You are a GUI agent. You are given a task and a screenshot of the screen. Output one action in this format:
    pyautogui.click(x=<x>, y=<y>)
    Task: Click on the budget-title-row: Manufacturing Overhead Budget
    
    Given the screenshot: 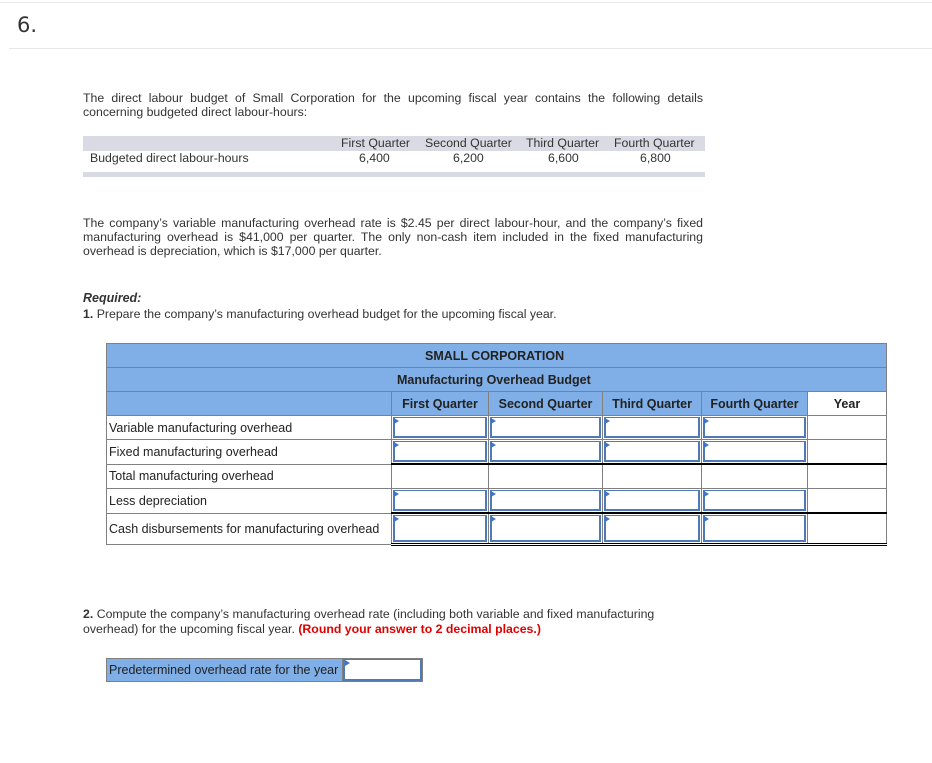 What is the action you would take?
    pyautogui.click(x=496, y=379)
    